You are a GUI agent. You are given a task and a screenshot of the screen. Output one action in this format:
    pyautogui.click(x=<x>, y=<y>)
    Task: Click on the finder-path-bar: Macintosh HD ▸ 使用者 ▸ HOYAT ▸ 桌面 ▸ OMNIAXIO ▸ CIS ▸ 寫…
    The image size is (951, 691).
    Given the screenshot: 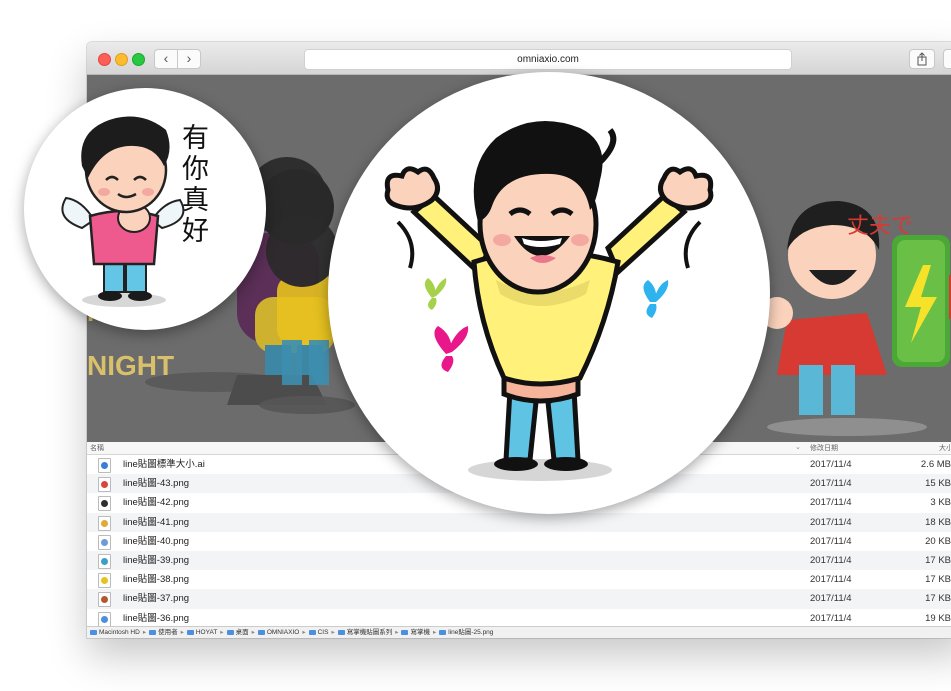 What is the action you would take?
    pyautogui.click(x=519, y=632)
    